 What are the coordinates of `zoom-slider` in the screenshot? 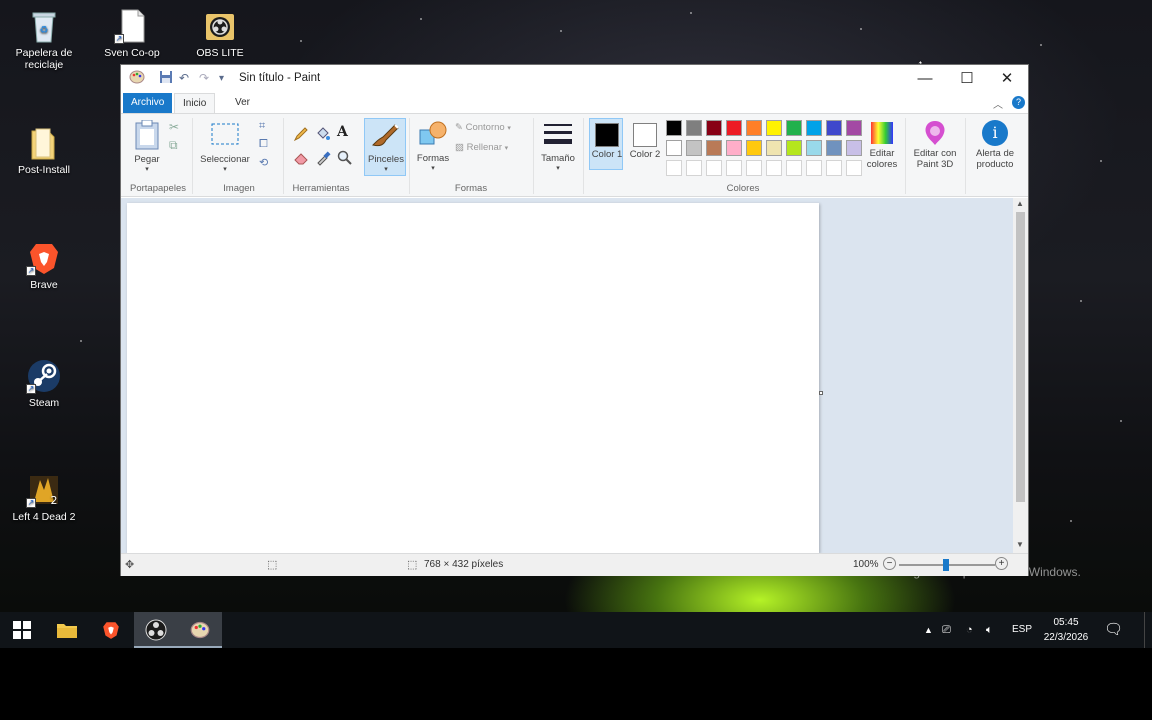 It's located at (947, 565).